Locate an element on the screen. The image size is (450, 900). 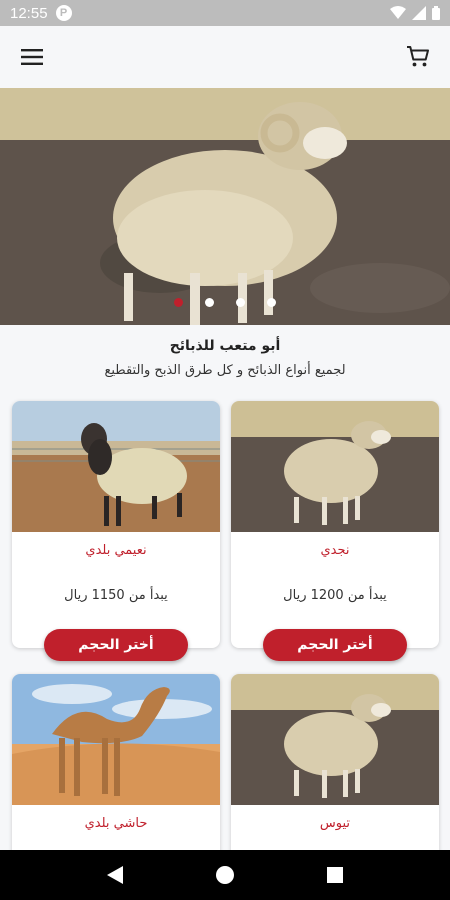
sheep-najdi-image is located at coordinates (335, 466).